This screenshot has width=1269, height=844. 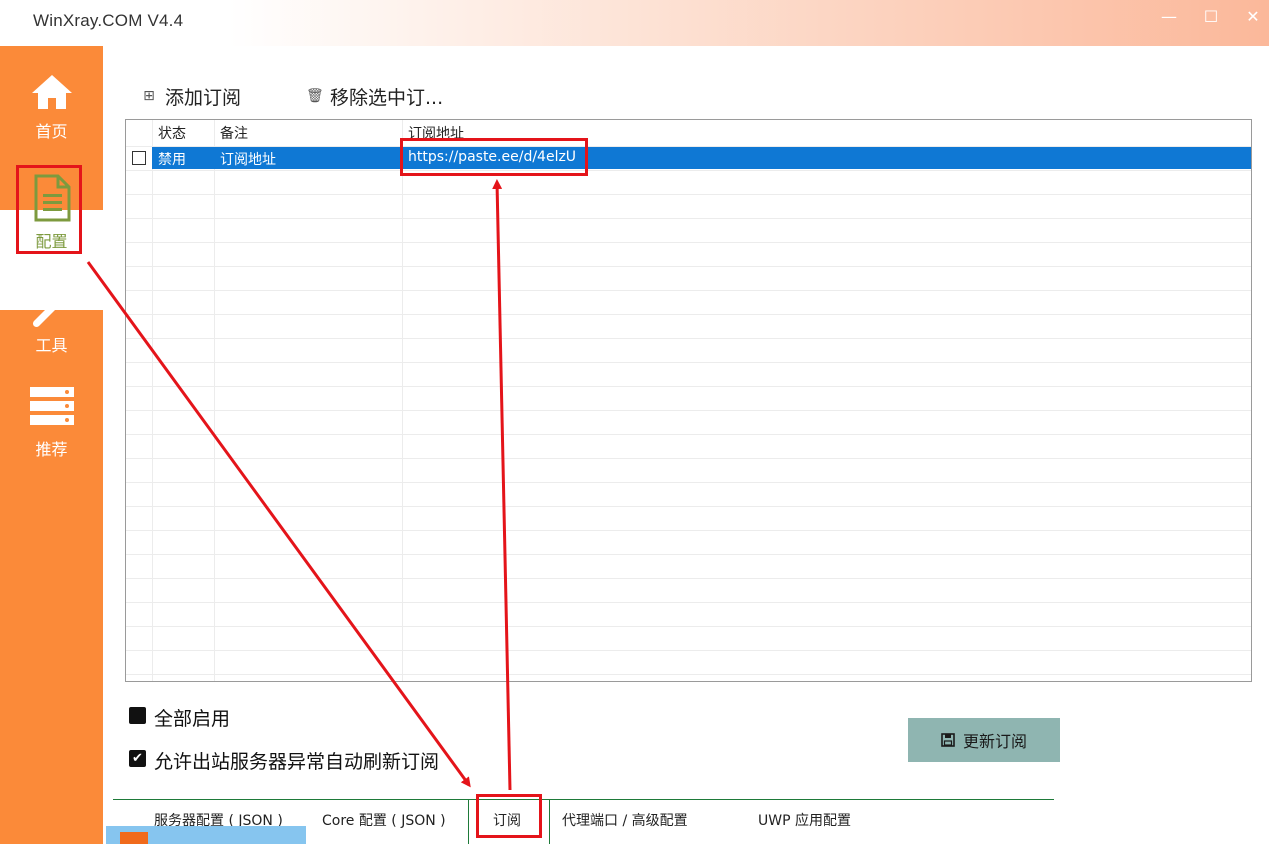 I want to click on title-bar: WinXray.COM V4.4 — ☐ ✕, so click(x=634, y=23).